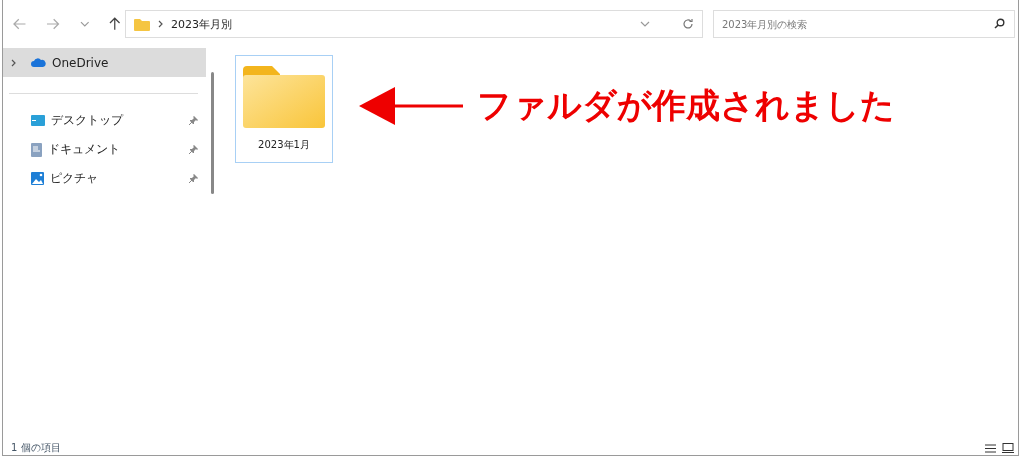  Describe the element at coordinates (990, 448) in the screenshot. I see `details-view-icon` at that location.